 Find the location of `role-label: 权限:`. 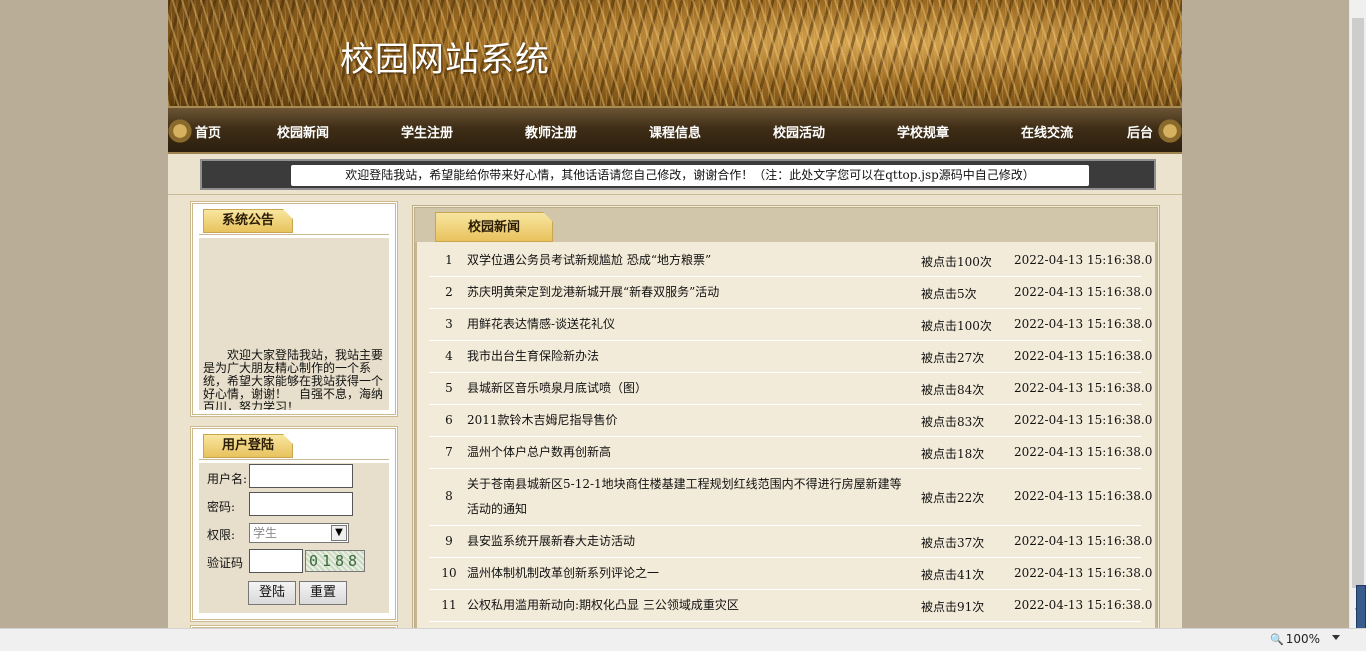

role-label: 权限: is located at coordinates (221, 535).